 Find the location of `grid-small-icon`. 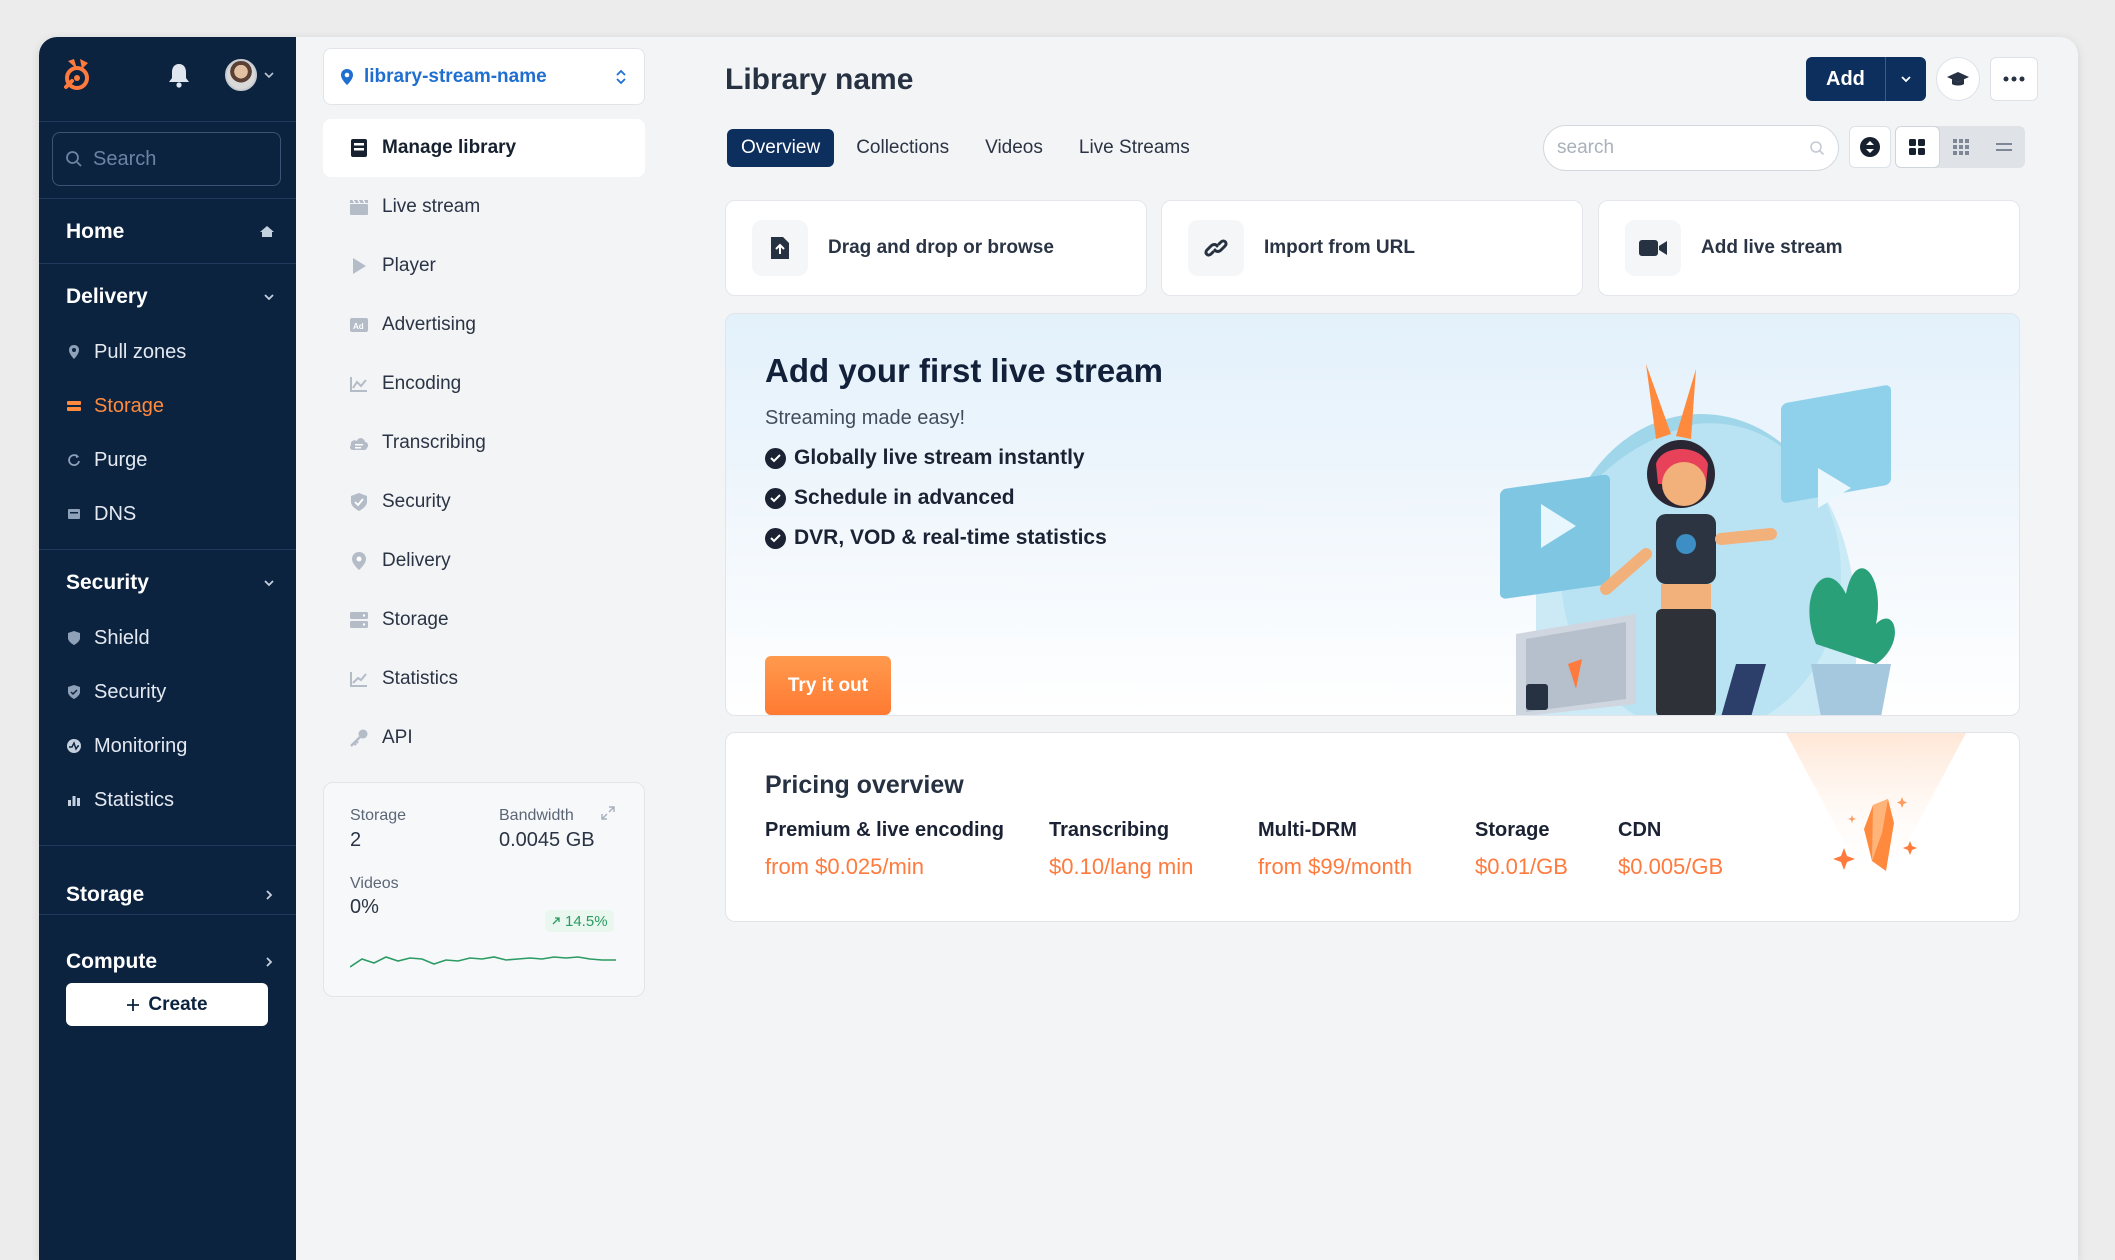

grid-small-icon is located at coordinates (1961, 147).